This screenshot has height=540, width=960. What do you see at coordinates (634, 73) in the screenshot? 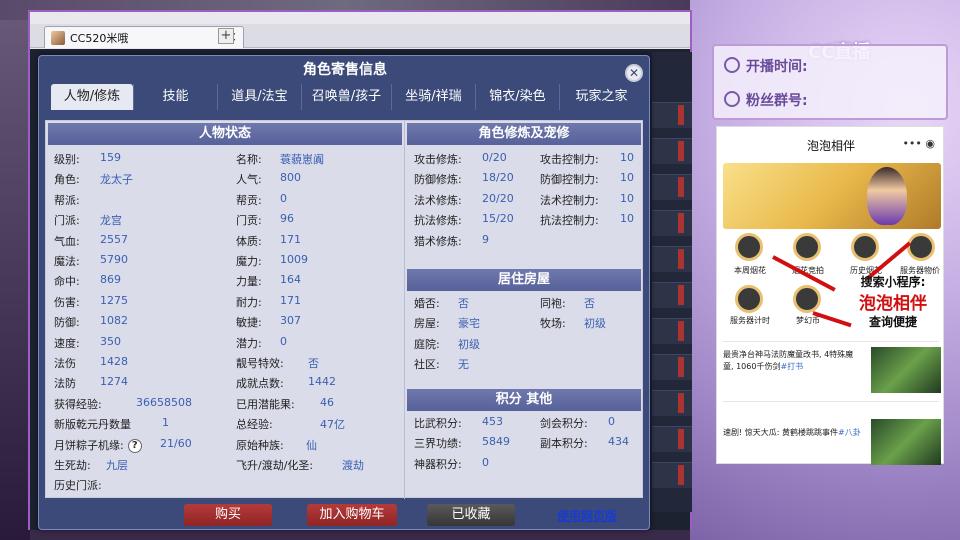
I see `close-icon: ✕` at bounding box center [634, 73].